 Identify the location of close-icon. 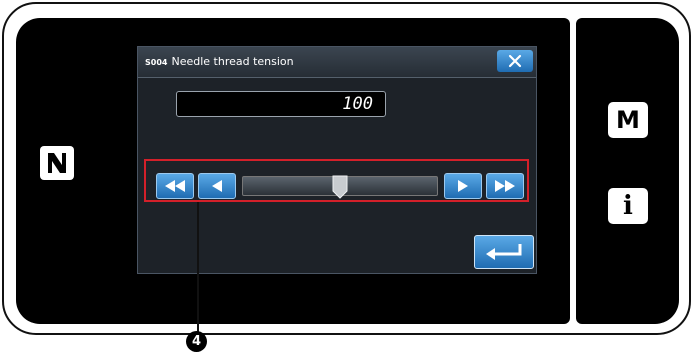
(515, 61).